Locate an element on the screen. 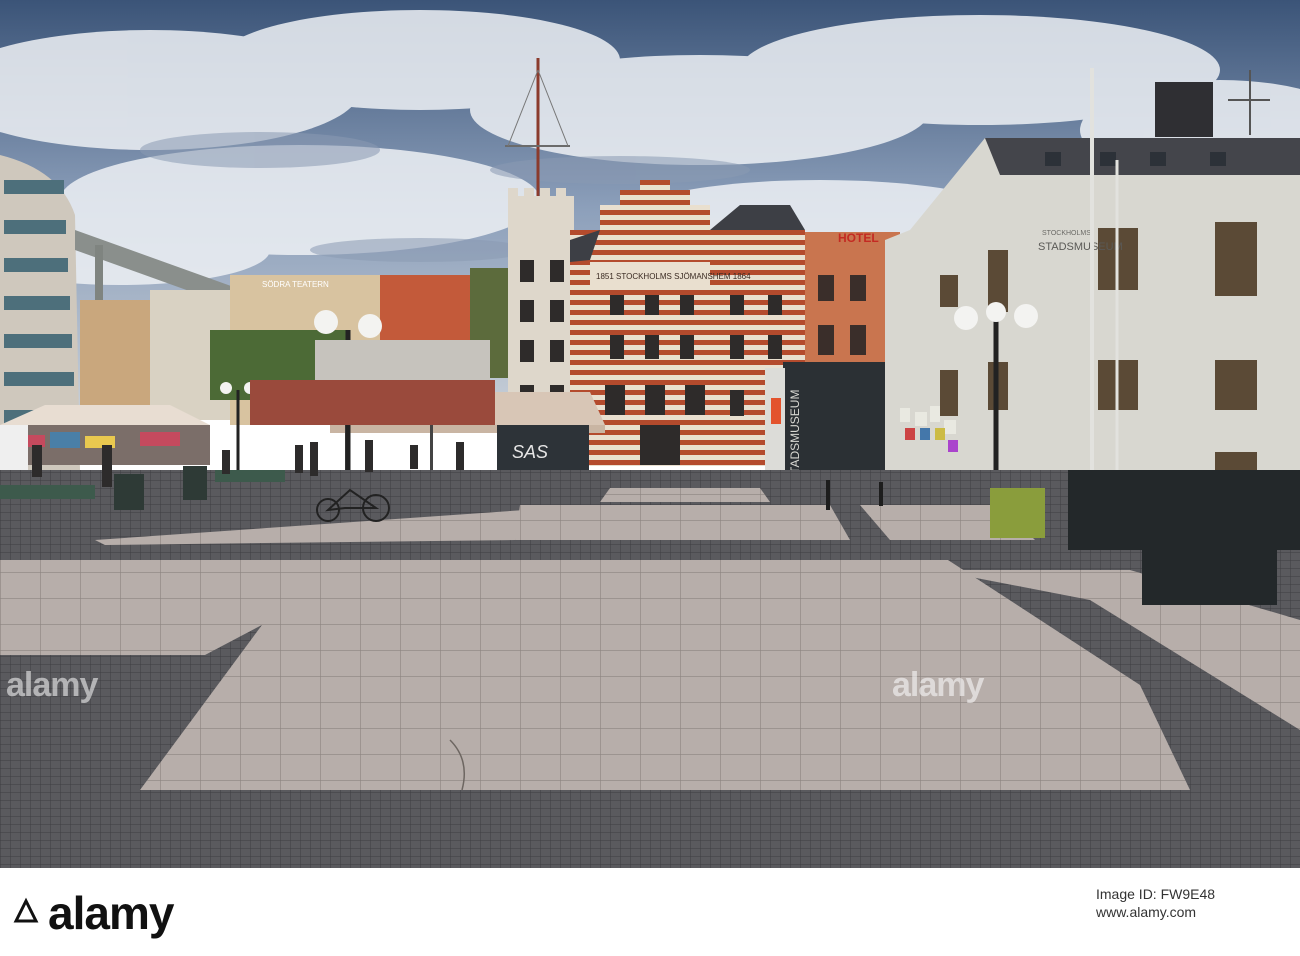 The image size is (1300, 956). facade-inscription: 1851 STOCKHOLMS SJÖMANSHEM 1864 is located at coordinates (673, 276).